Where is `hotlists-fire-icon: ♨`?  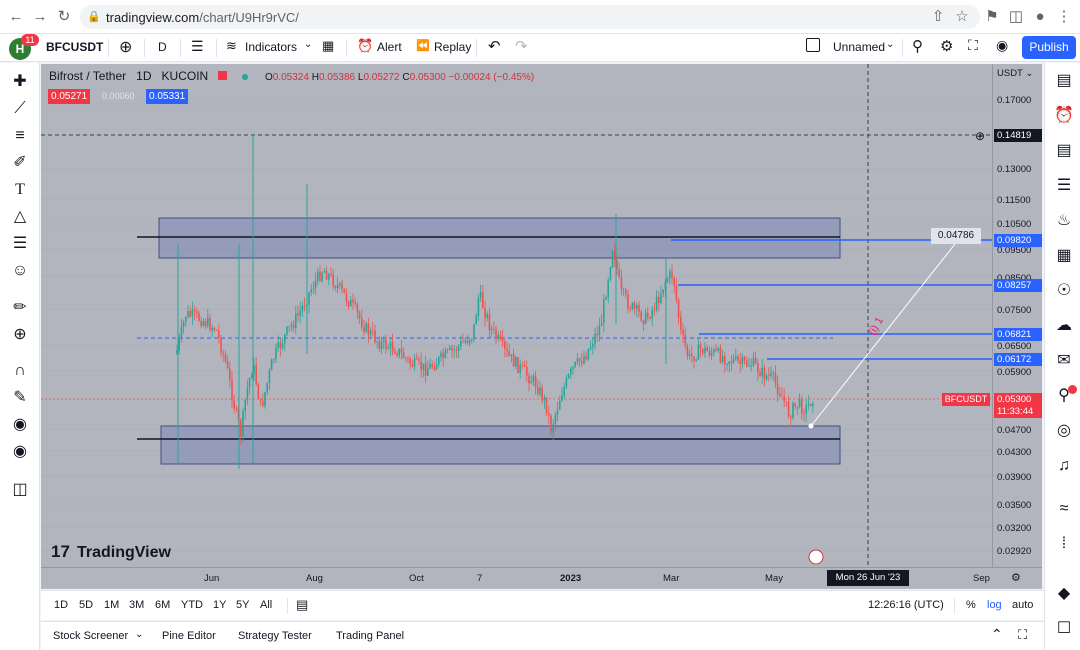
hotlists-fire-icon: ♨ is located at coordinates (1064, 221).